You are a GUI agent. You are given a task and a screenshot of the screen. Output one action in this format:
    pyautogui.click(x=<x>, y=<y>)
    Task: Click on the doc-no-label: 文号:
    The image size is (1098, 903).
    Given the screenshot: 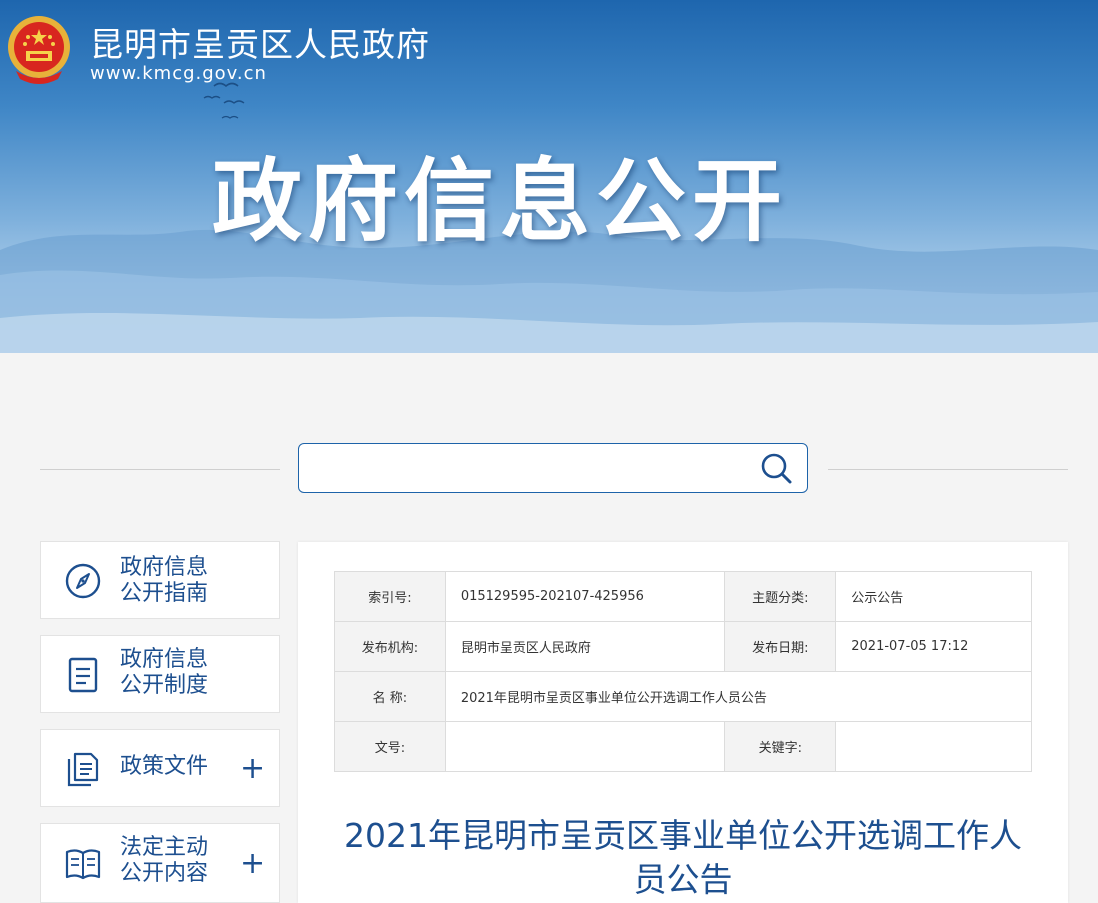 What is the action you would take?
    pyautogui.click(x=390, y=746)
    